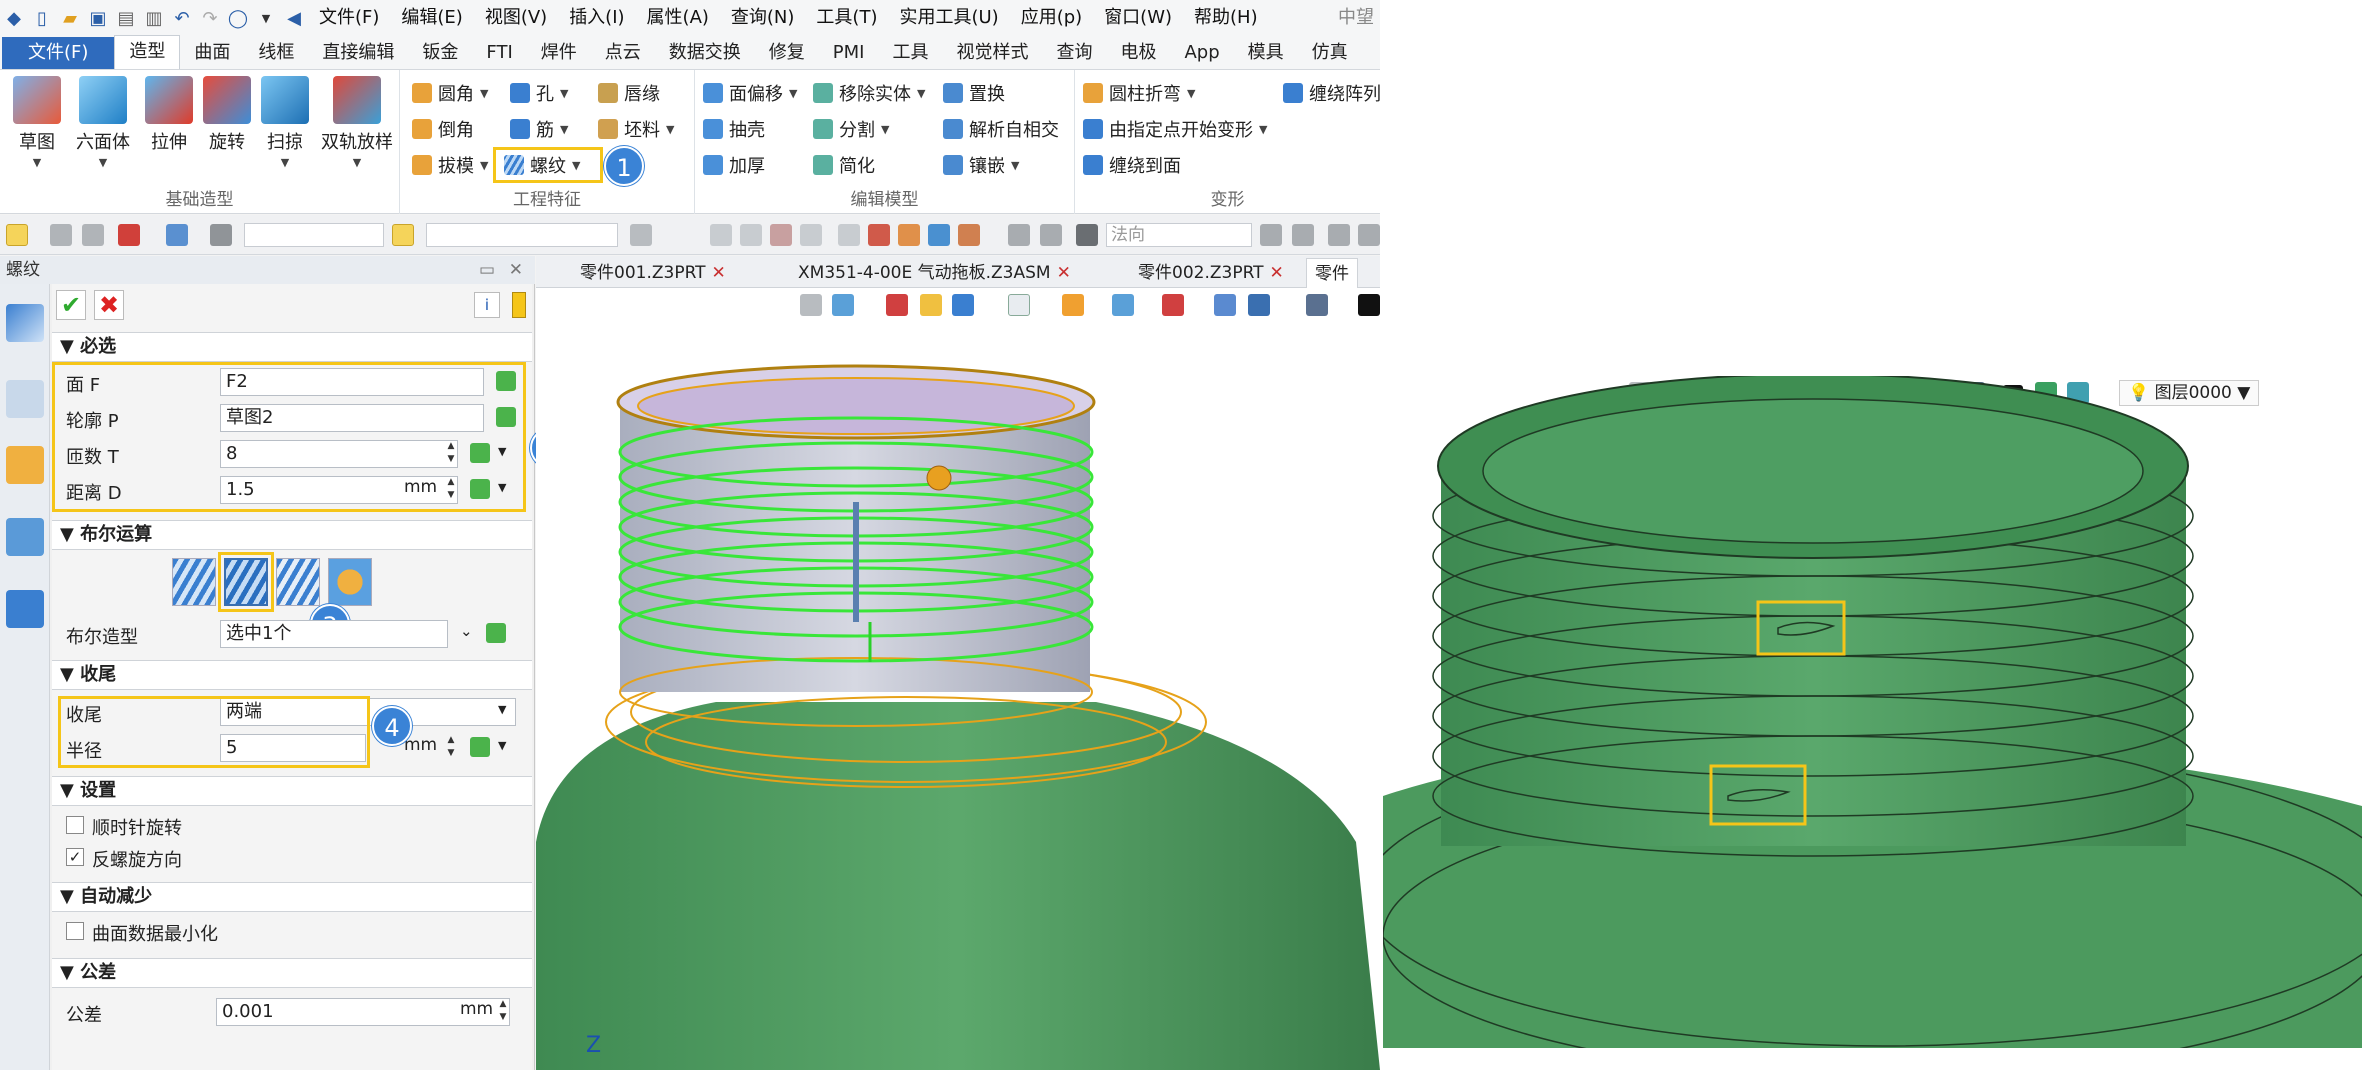  I want to click on runout-dropdown-icon: ▼, so click(502, 709).